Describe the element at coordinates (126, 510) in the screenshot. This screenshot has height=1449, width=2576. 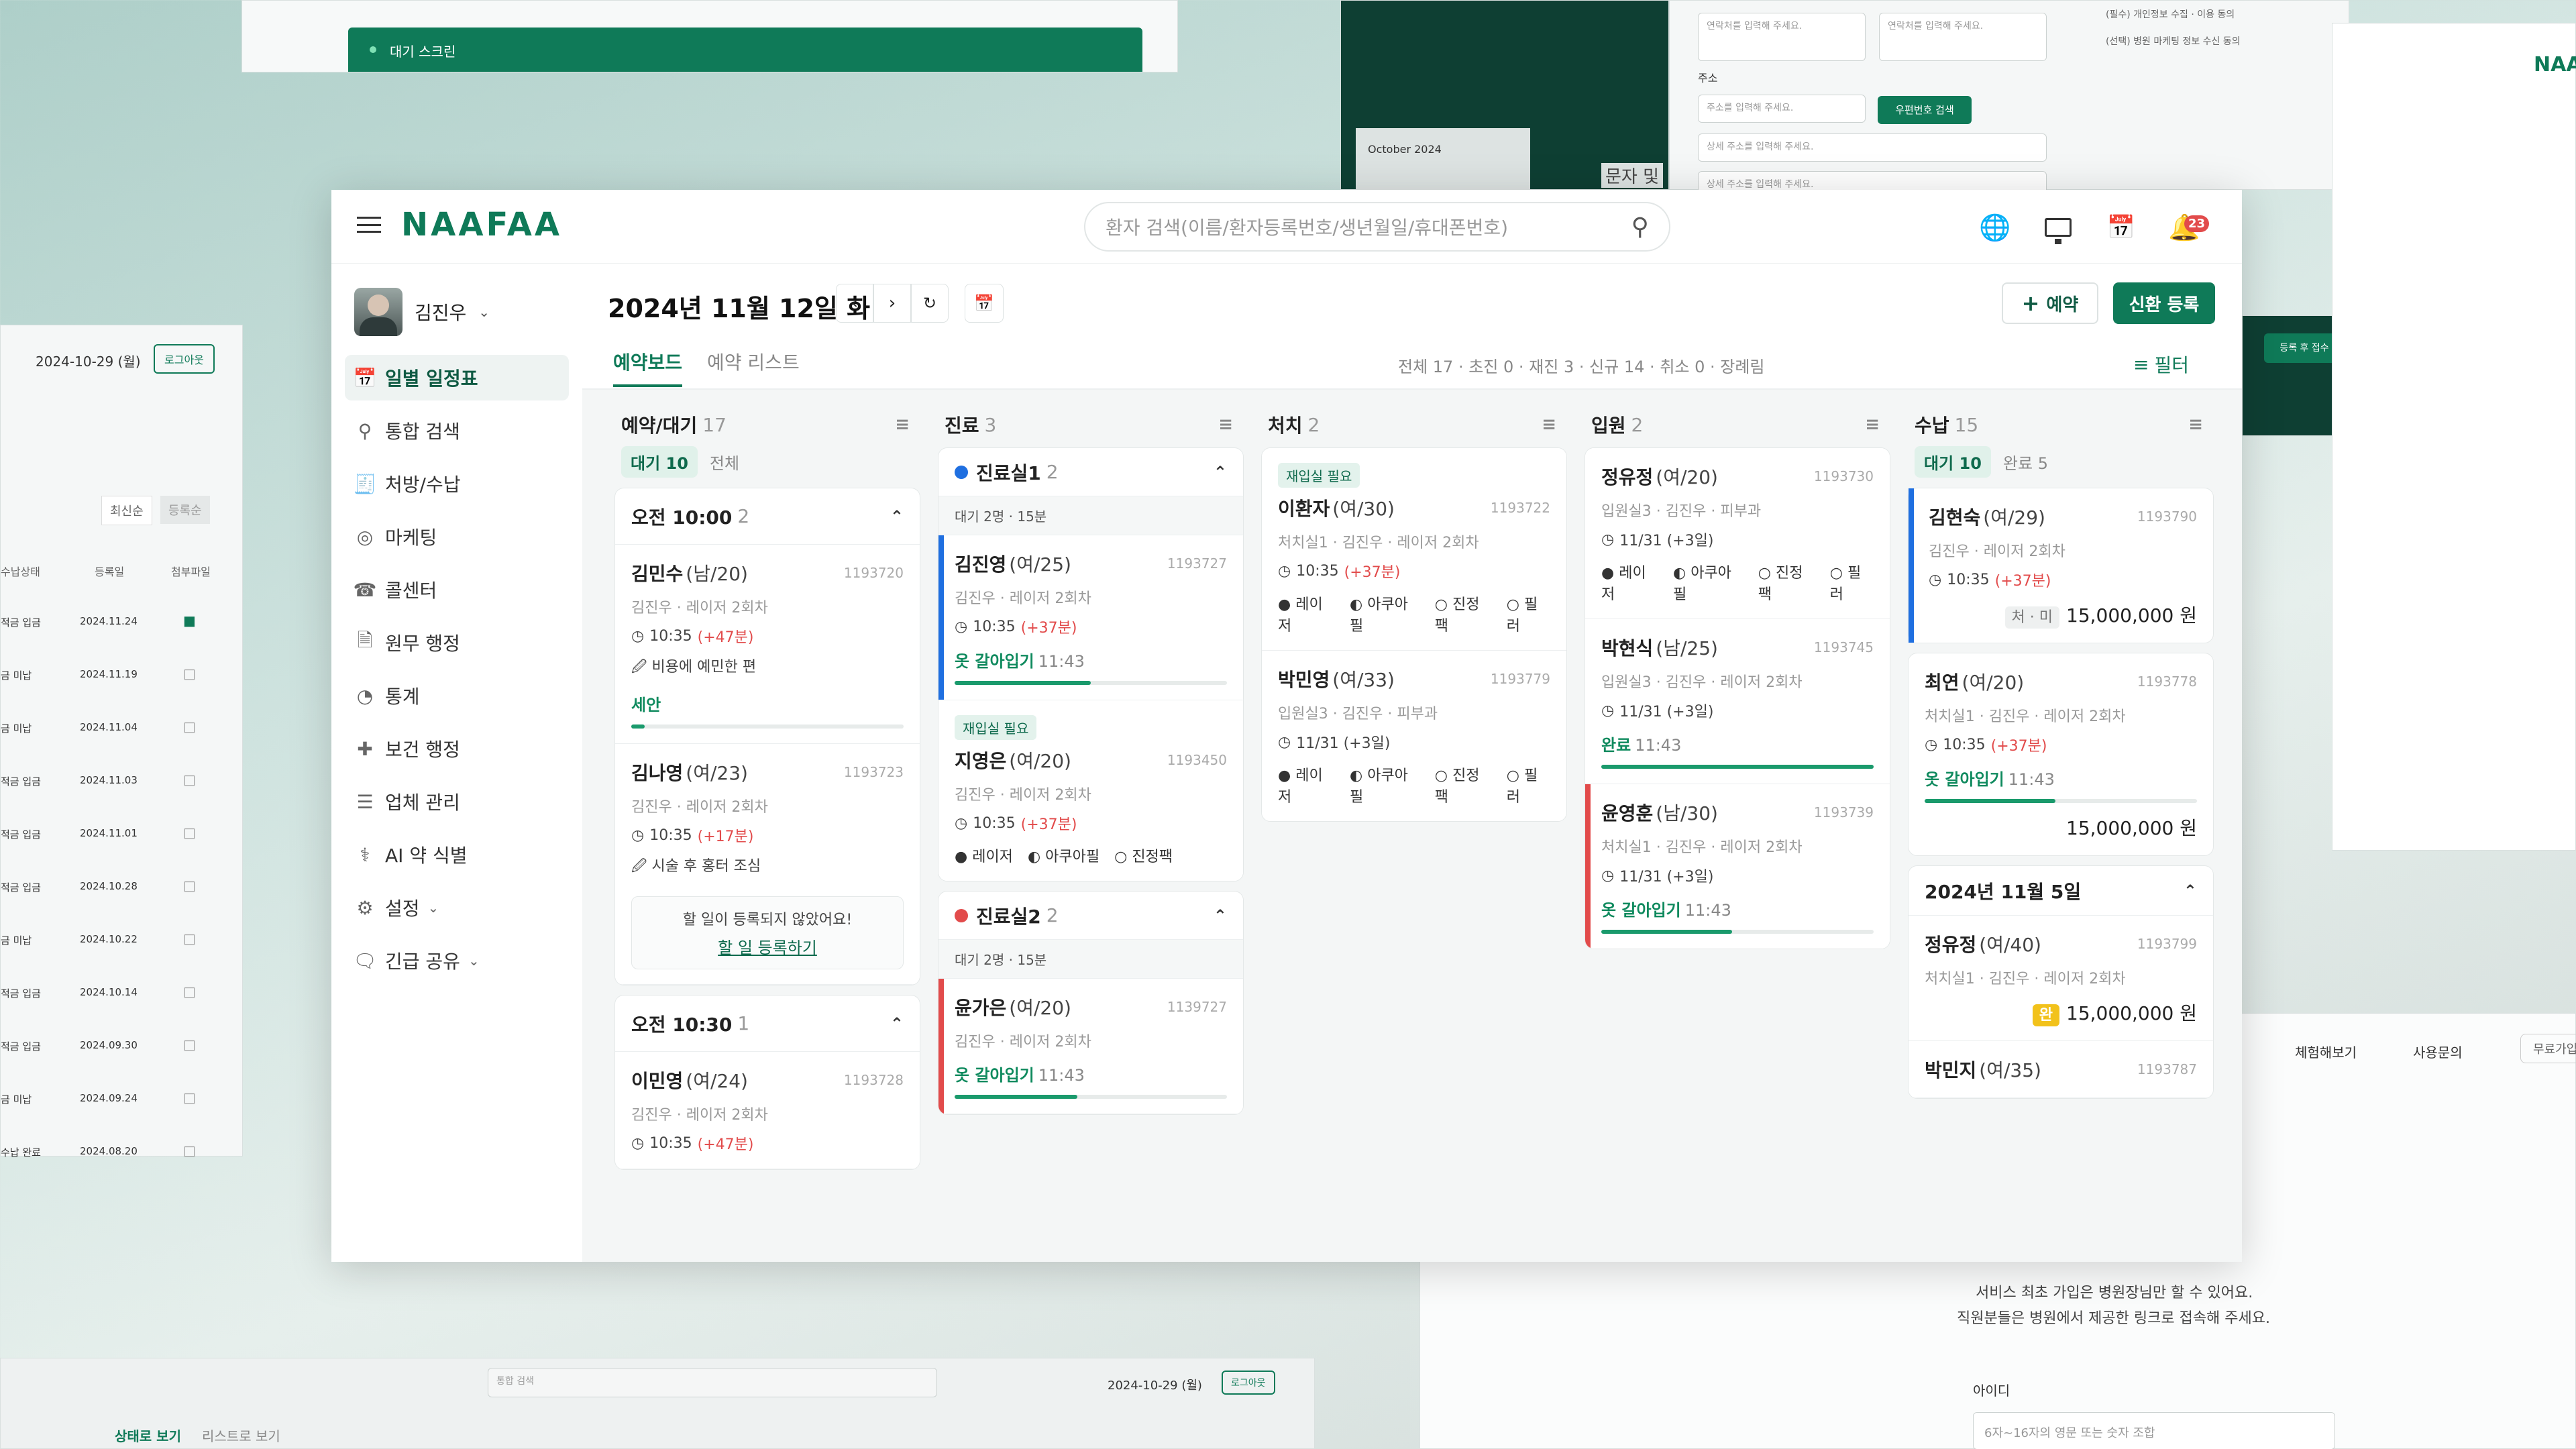
I see `bg-left-sort-latest: 최신순` at that location.